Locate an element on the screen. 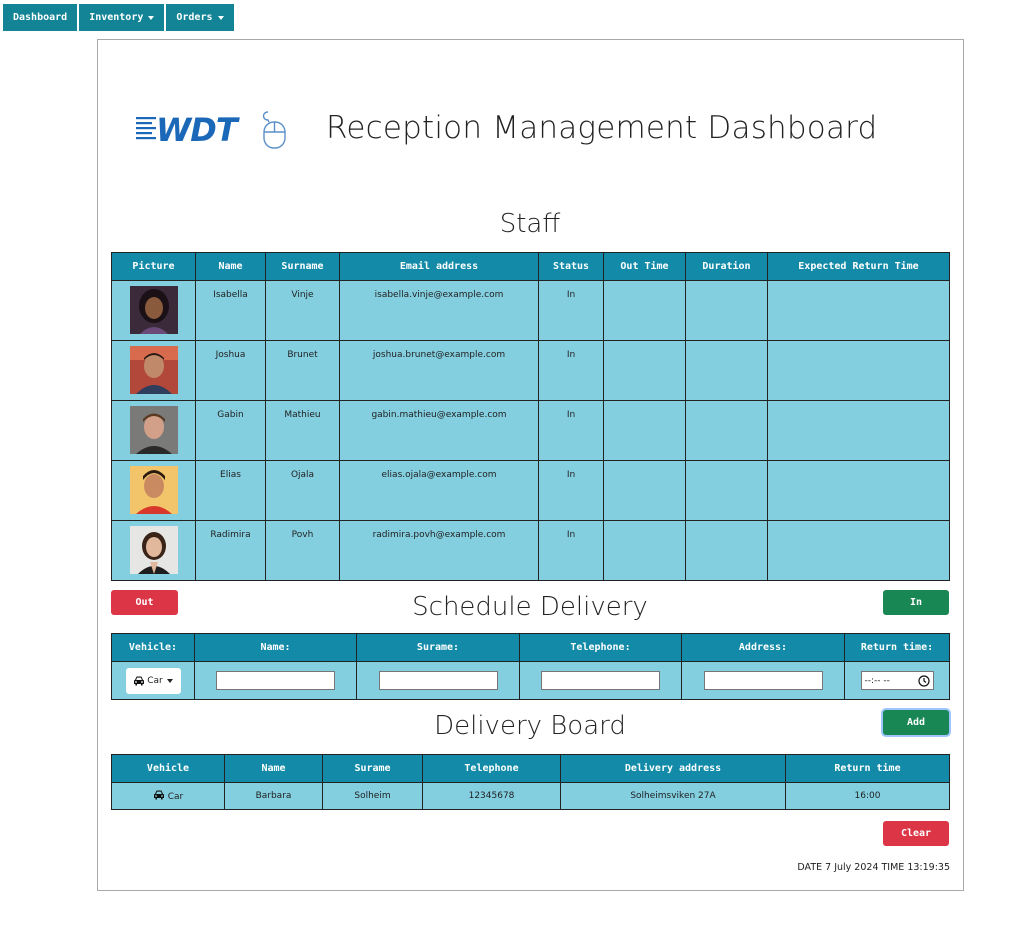 The height and width of the screenshot is (927, 1009). telephone-input is located at coordinates (600, 680).